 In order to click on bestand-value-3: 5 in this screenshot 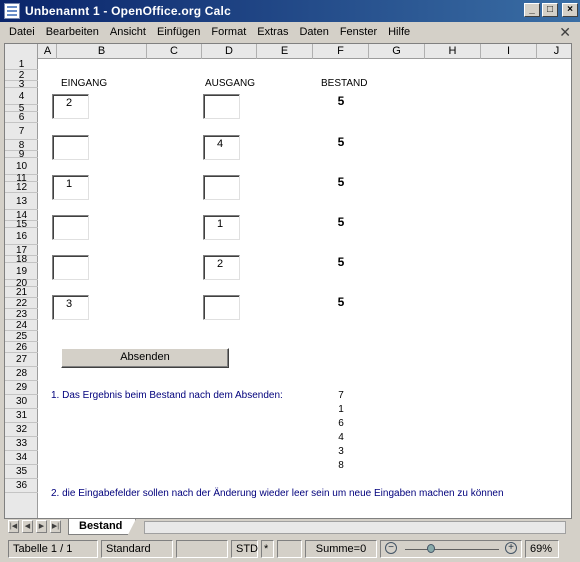, I will do `click(341, 182)`.